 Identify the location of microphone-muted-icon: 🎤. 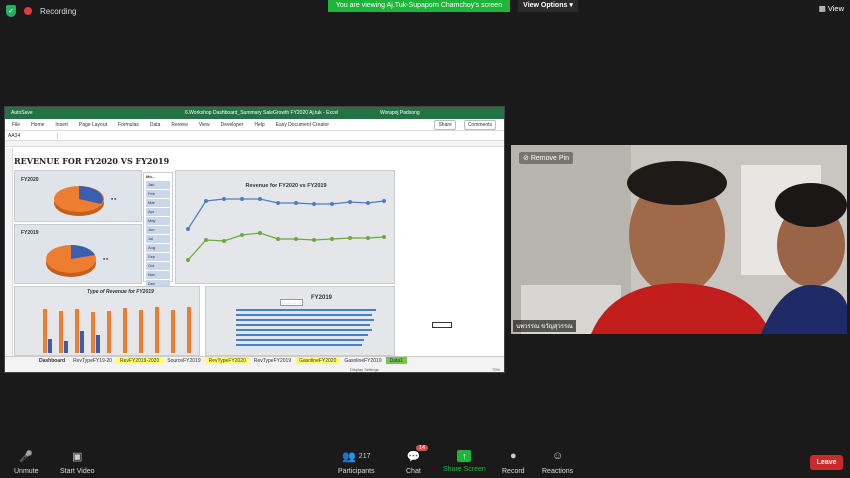
(26, 456).